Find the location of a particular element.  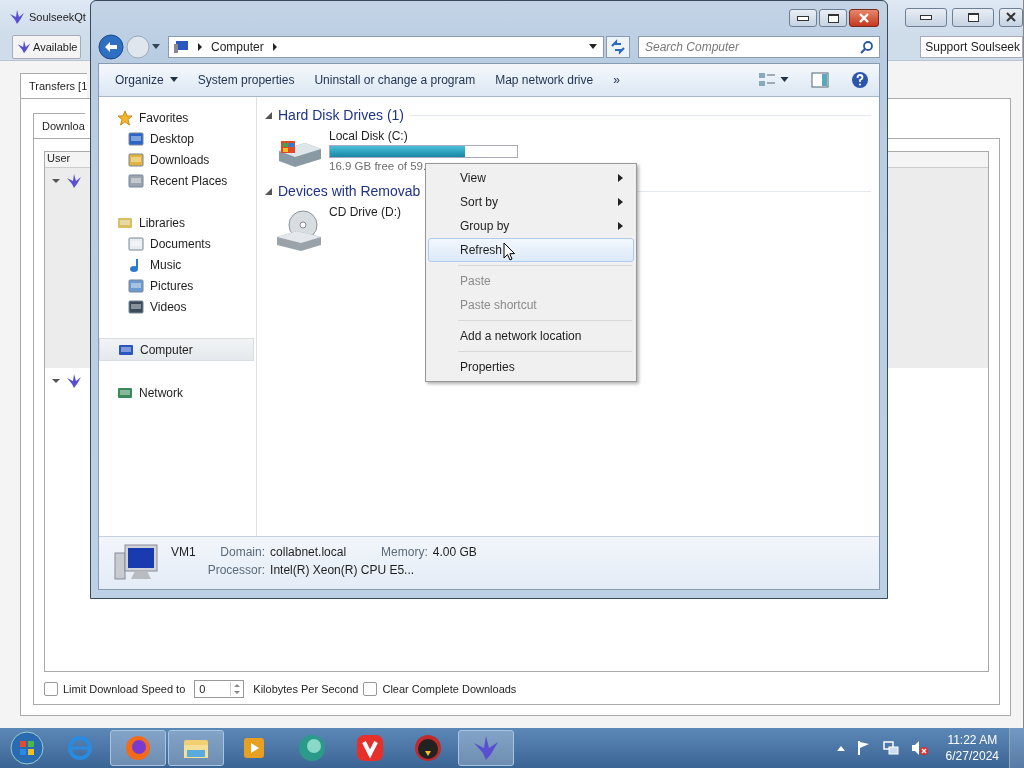

checkbox-label: Limit Download Speed to is located at coordinates (124, 689).